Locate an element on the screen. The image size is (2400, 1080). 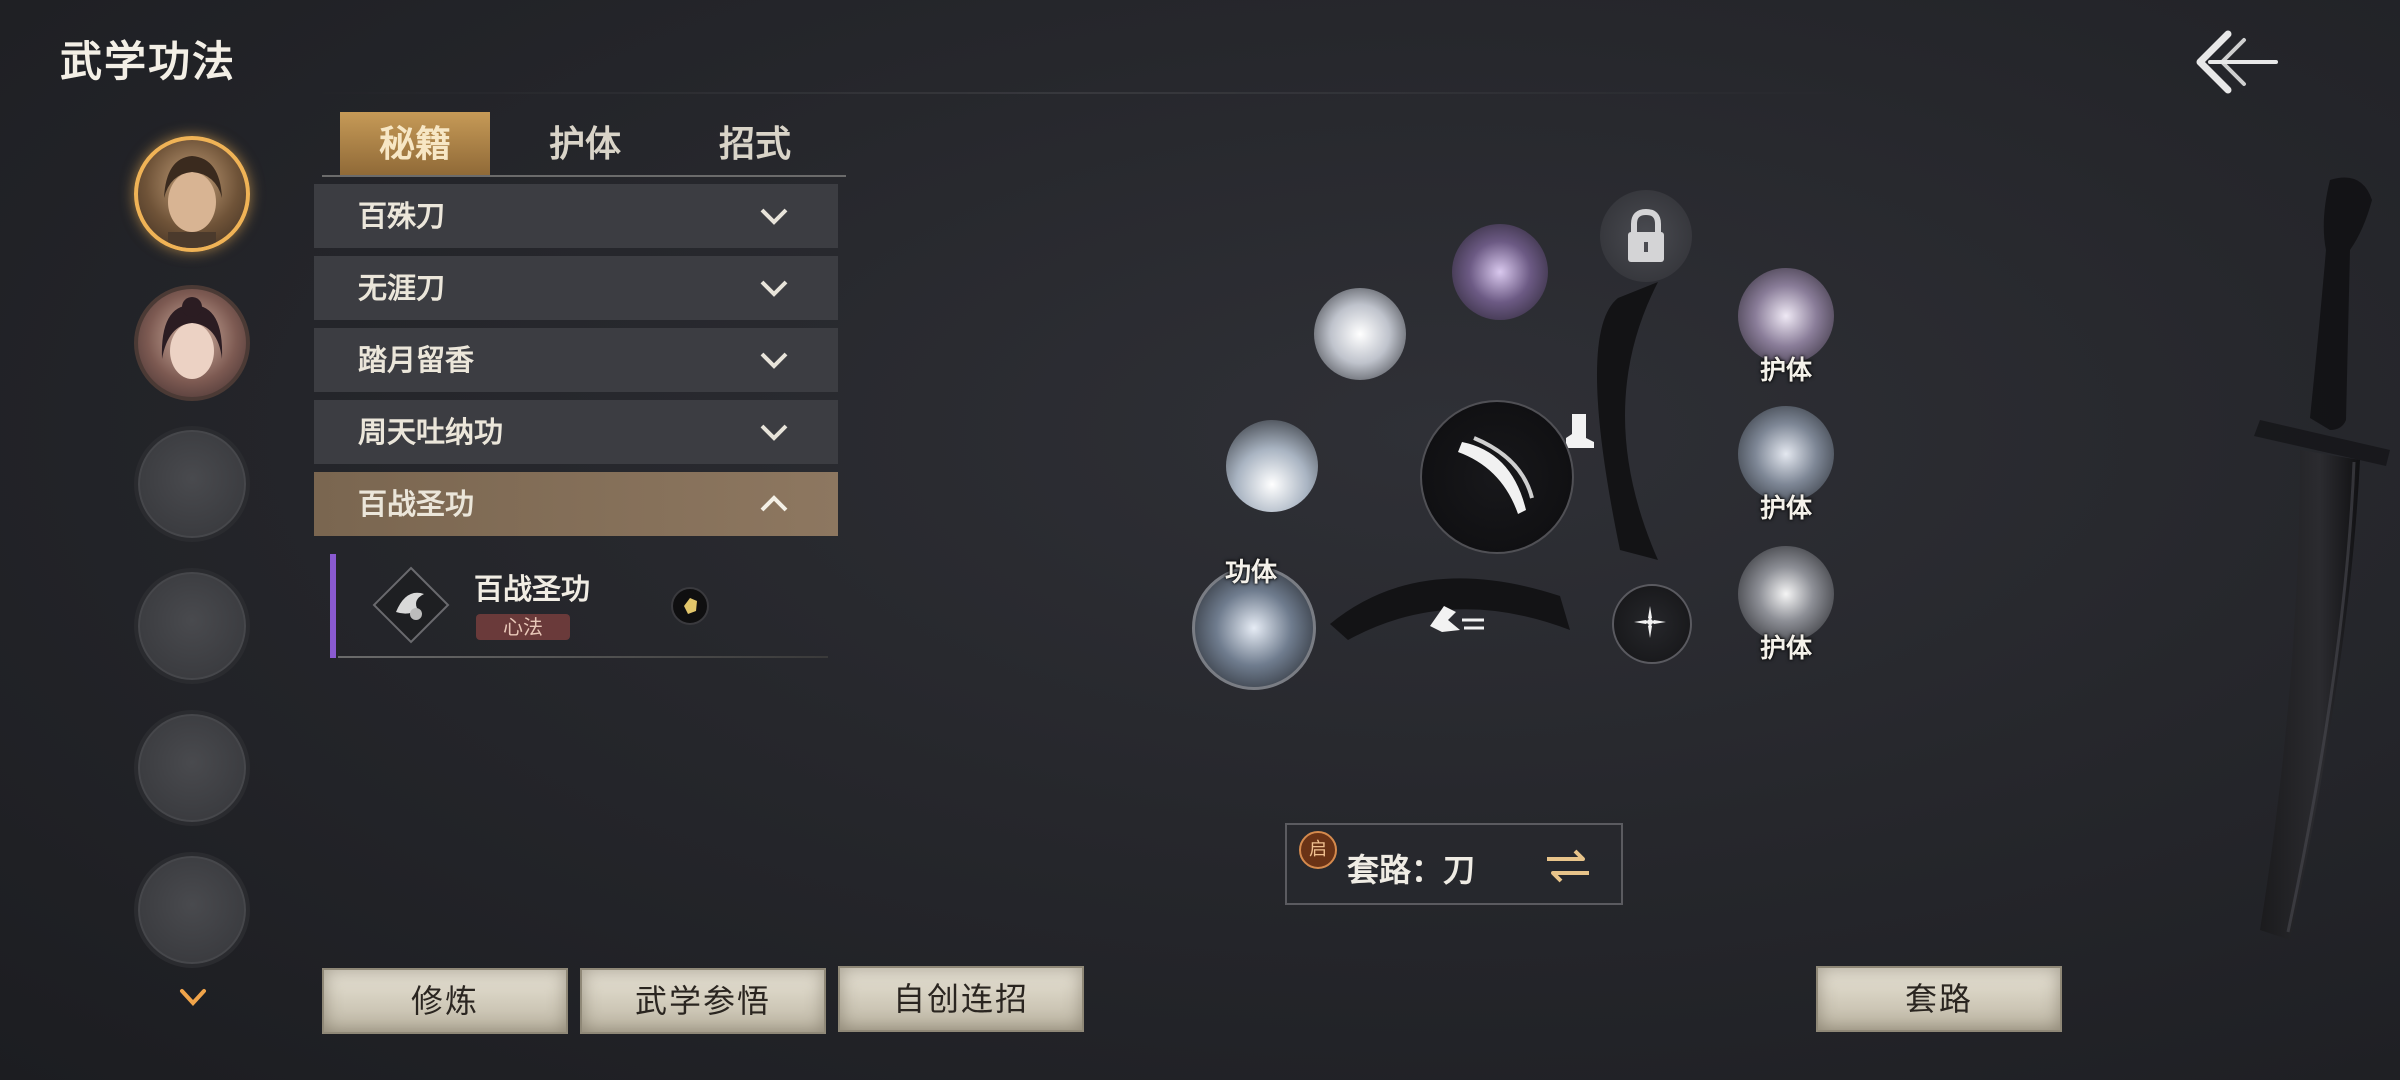
lock-icon is located at coordinates (1646, 235).